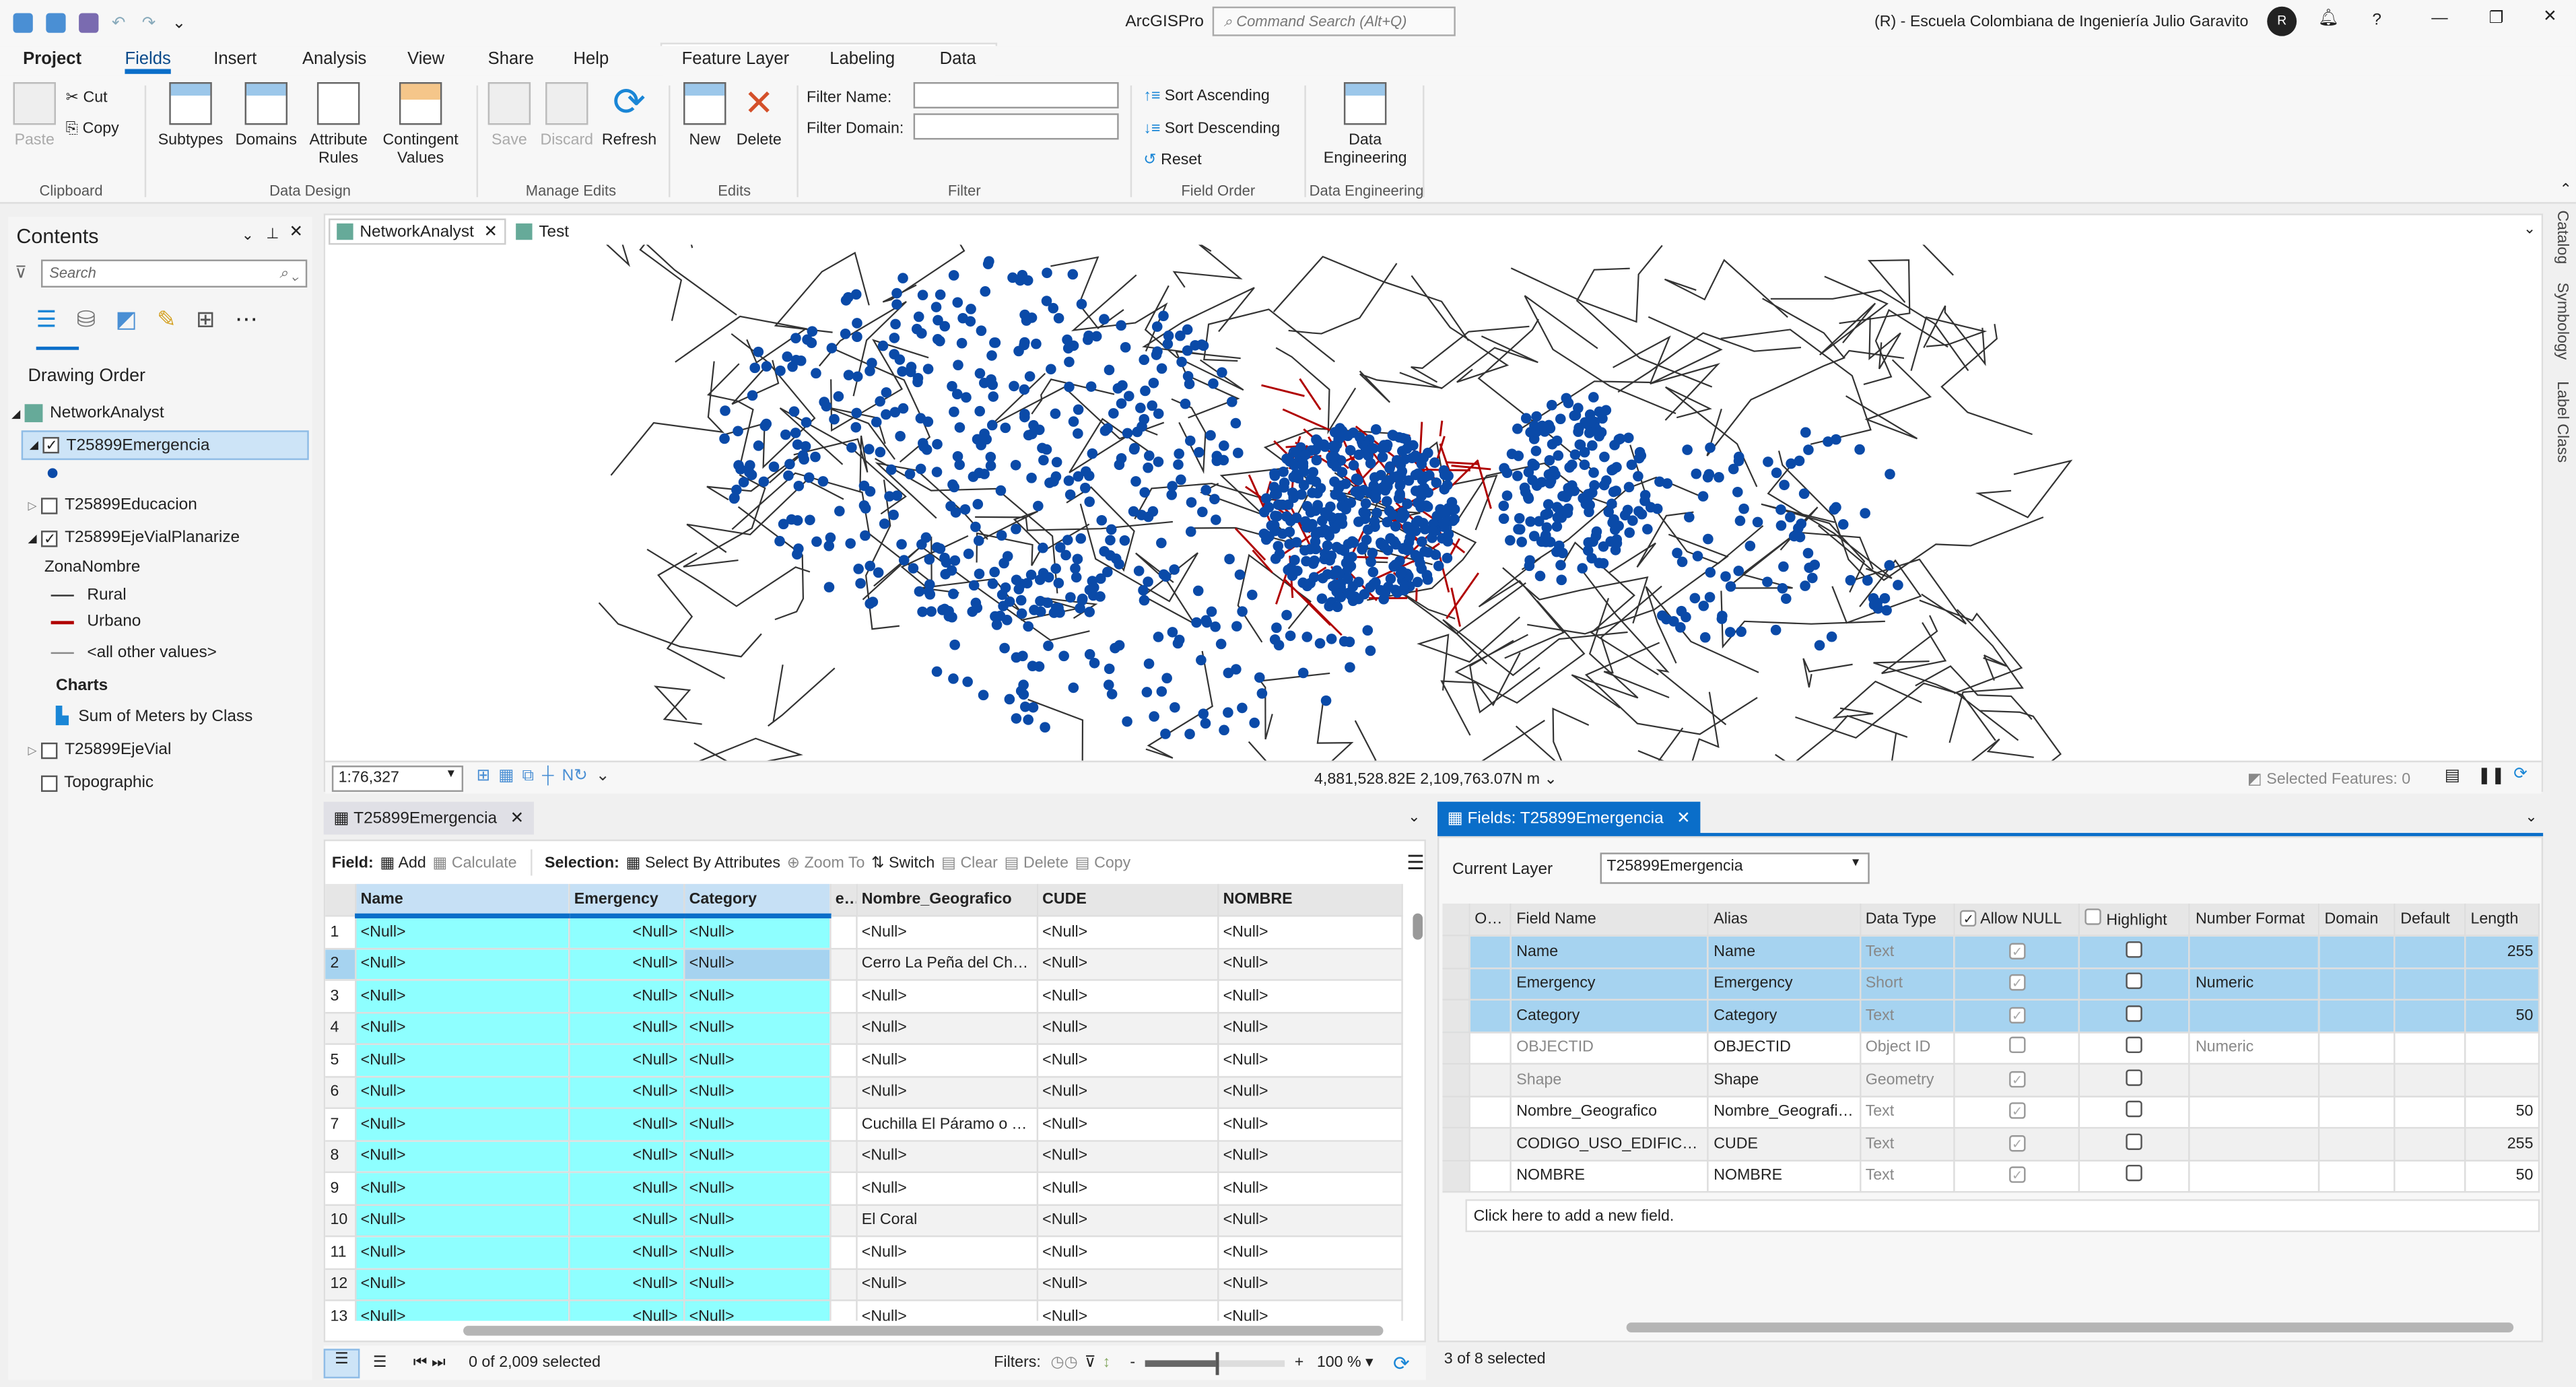  What do you see at coordinates (1211, 129) in the screenshot?
I see `sort-descending-button: ↓≡ Sort Descending` at bounding box center [1211, 129].